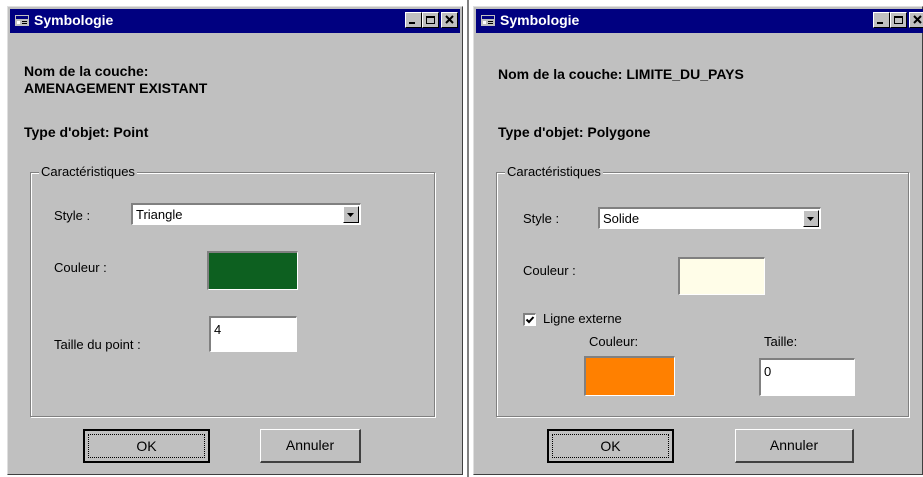 Image resolution: width=923 pixels, height=477 pixels. Describe the element at coordinates (807, 377) in the screenshot. I see `outline-size-input: 0` at that location.